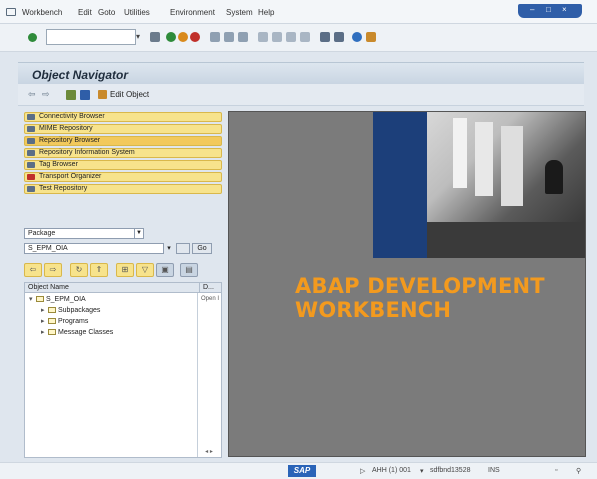  What do you see at coordinates (209, 452) in the screenshot?
I see `horizontal-scroll-buttons: ◂ ▸` at bounding box center [209, 452].